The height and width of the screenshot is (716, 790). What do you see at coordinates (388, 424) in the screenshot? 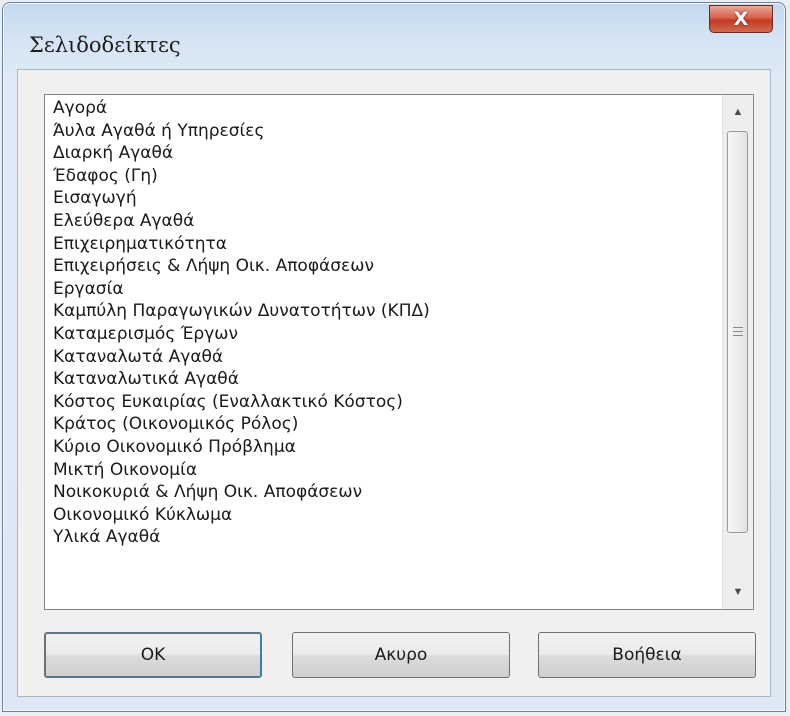
I see `list-item: Κράτος (Οικονομικός Ρόλος)` at bounding box center [388, 424].